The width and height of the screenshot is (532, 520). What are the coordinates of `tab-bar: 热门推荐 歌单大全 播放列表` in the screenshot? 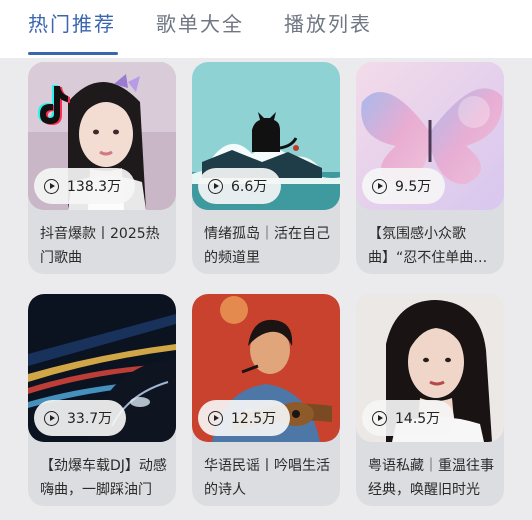 It's located at (266, 29).